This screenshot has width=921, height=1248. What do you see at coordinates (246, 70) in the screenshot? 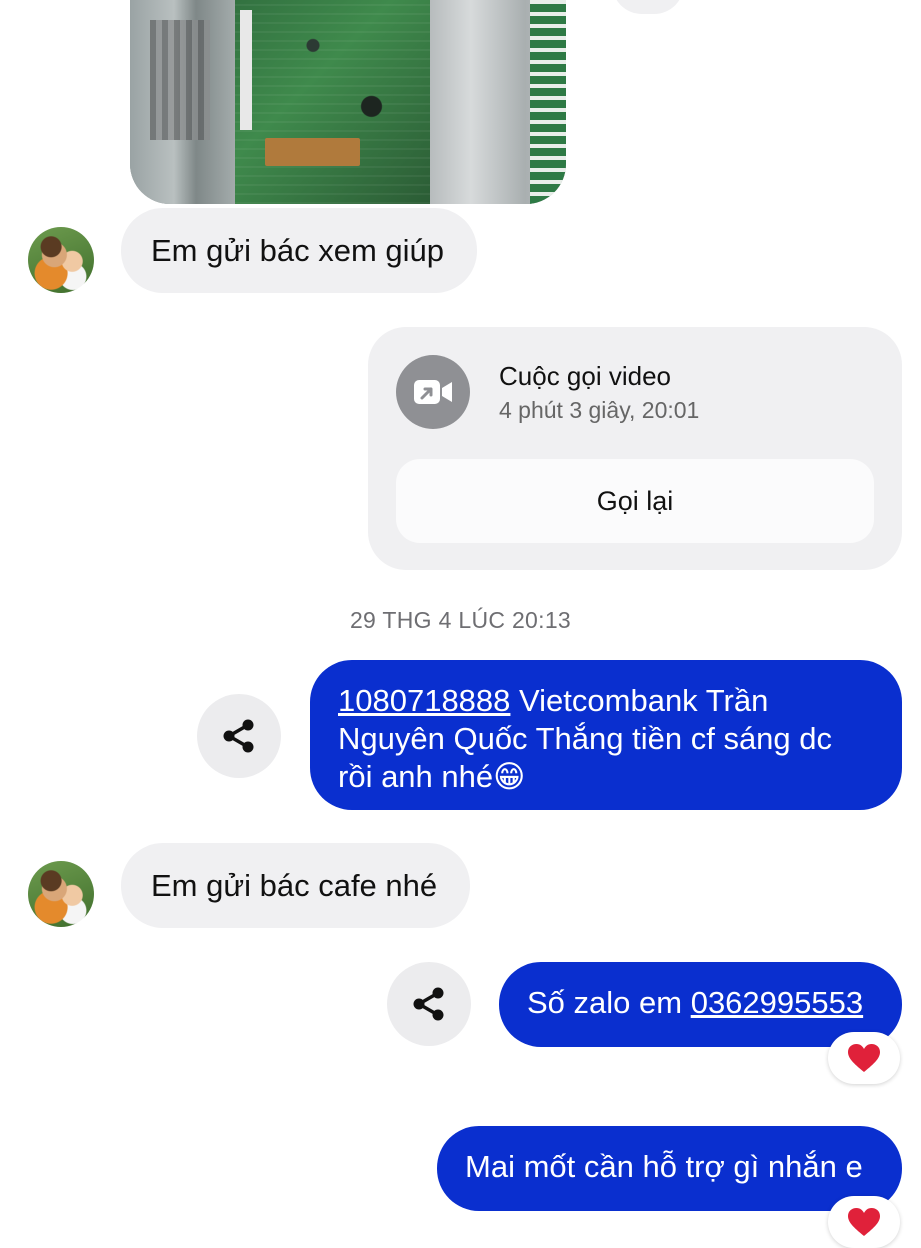
I see `photo-connector` at bounding box center [246, 70].